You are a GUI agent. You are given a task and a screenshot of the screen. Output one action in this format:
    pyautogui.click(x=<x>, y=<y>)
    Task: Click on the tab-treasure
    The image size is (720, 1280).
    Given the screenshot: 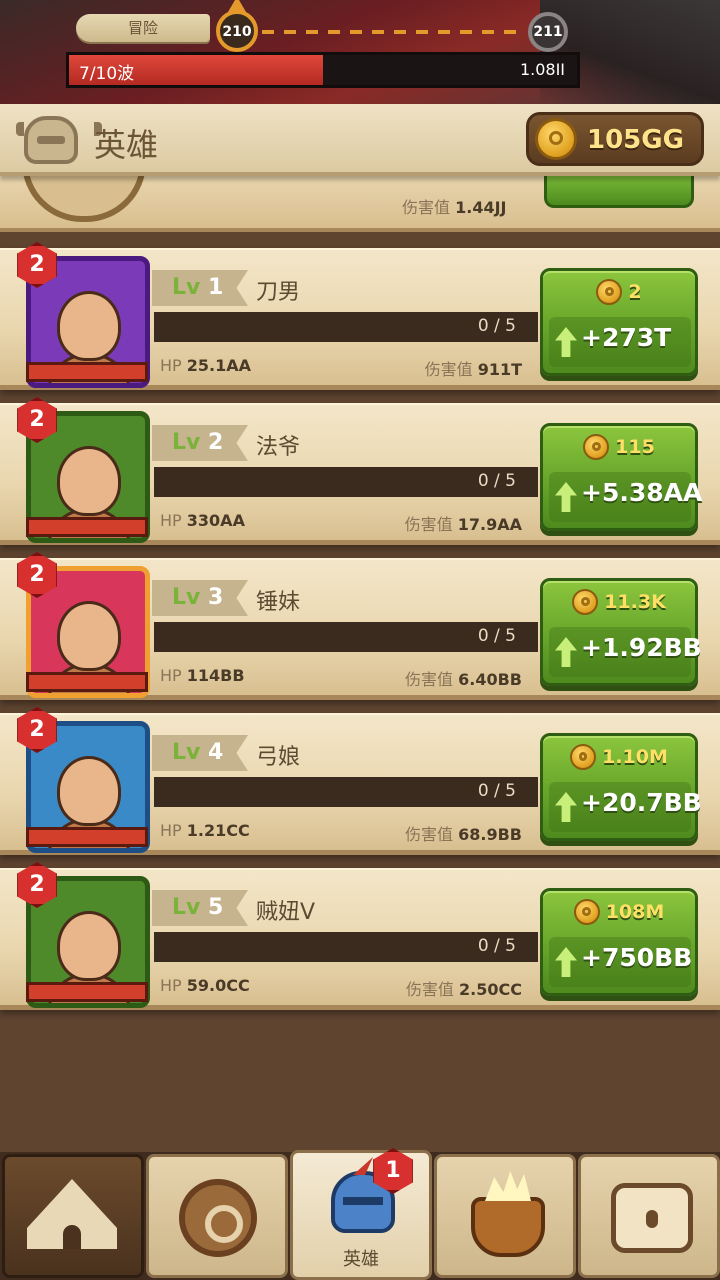 What is the action you would take?
    pyautogui.click(x=649, y=1216)
    